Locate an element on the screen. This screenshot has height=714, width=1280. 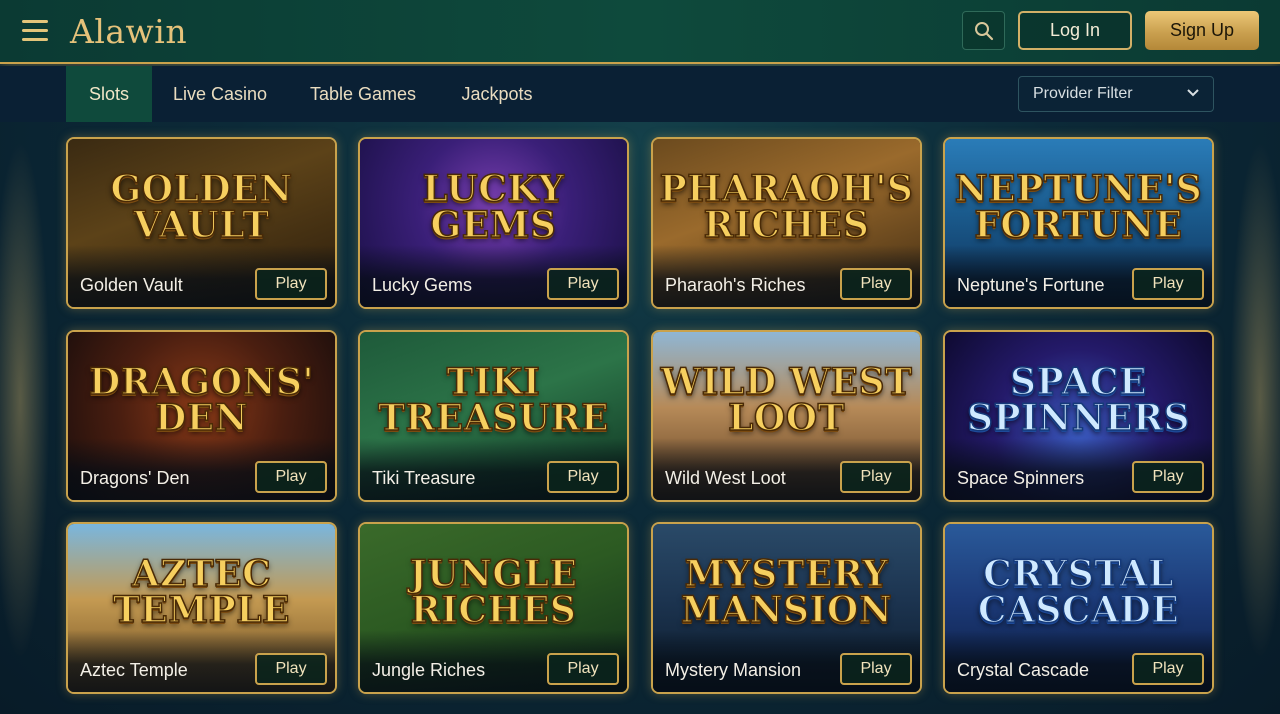
game-name: Dragons' Den is located at coordinates (135, 478).